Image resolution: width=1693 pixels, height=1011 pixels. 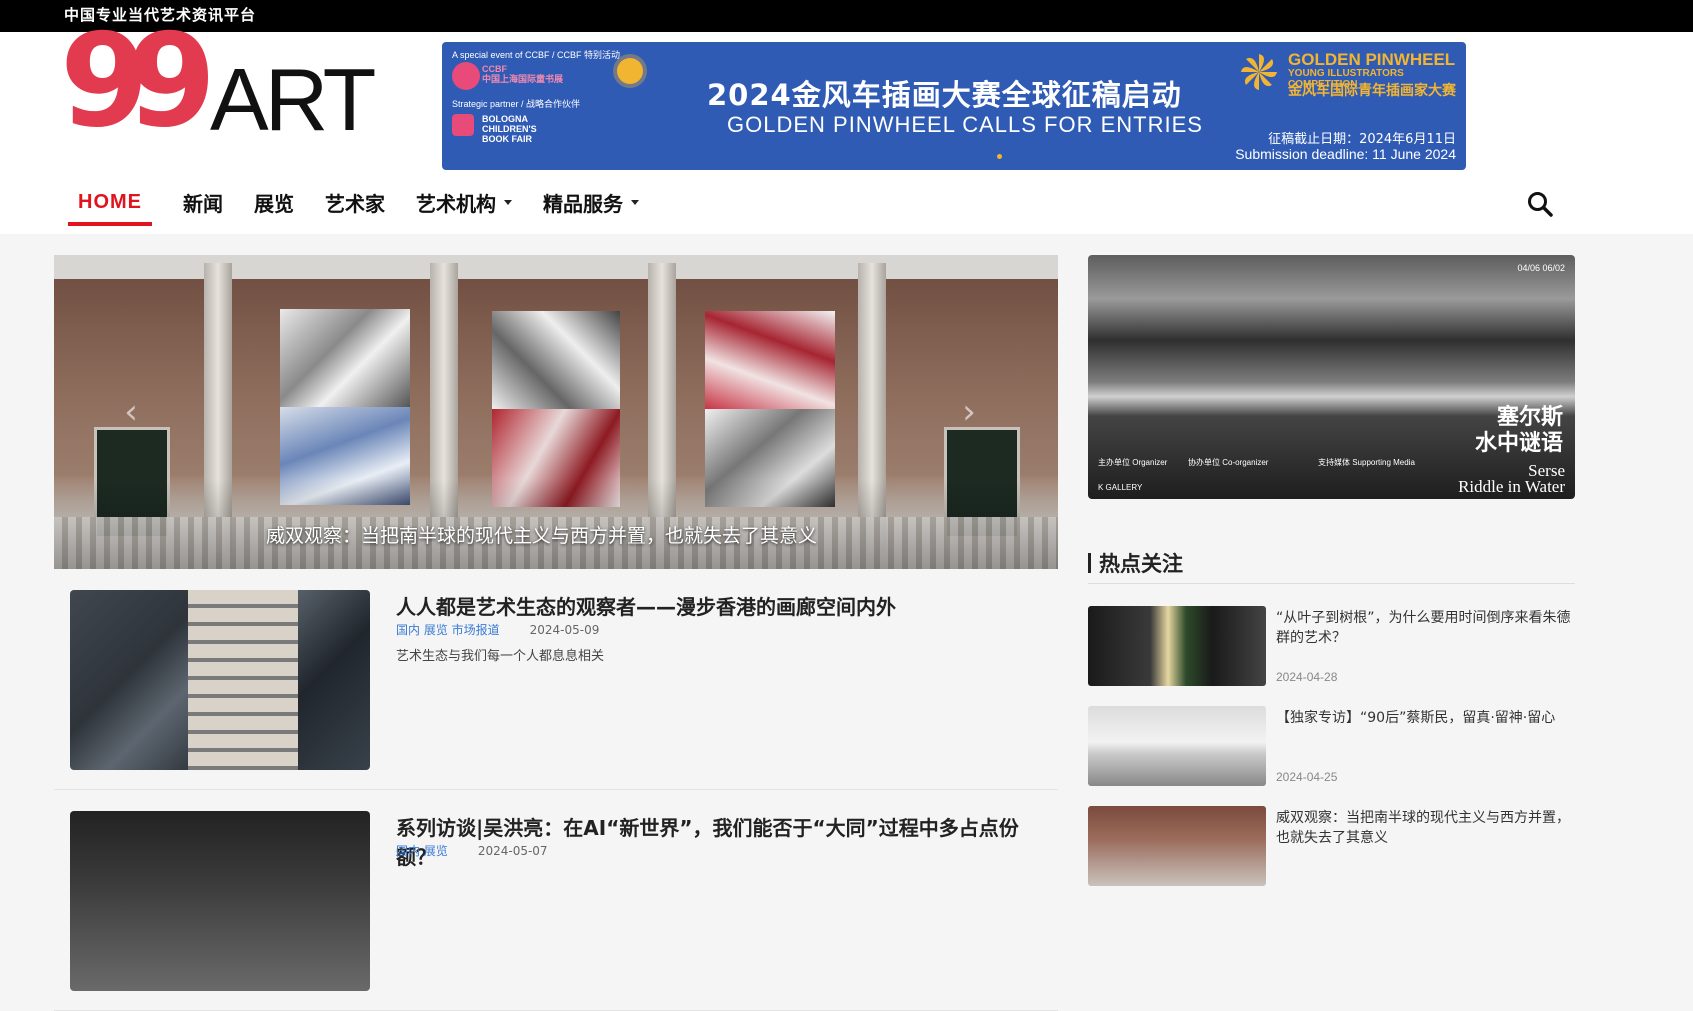 I want to click on article-date: 2024-05-09, so click(x=564, y=630).